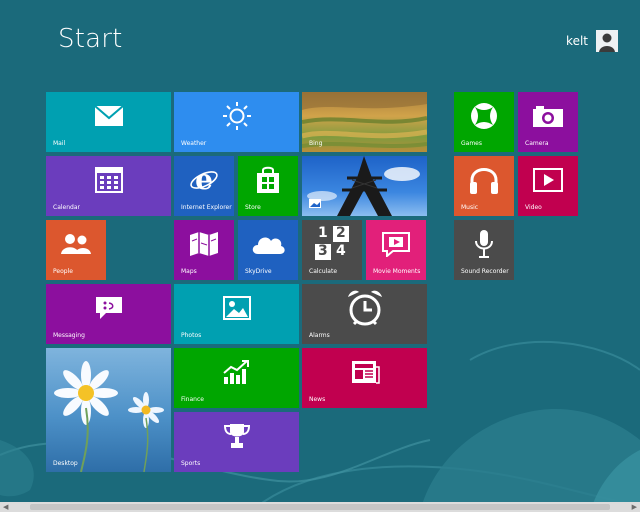  What do you see at coordinates (341, 251) in the screenshot?
I see `calc-digit-4: 4` at bounding box center [341, 251].